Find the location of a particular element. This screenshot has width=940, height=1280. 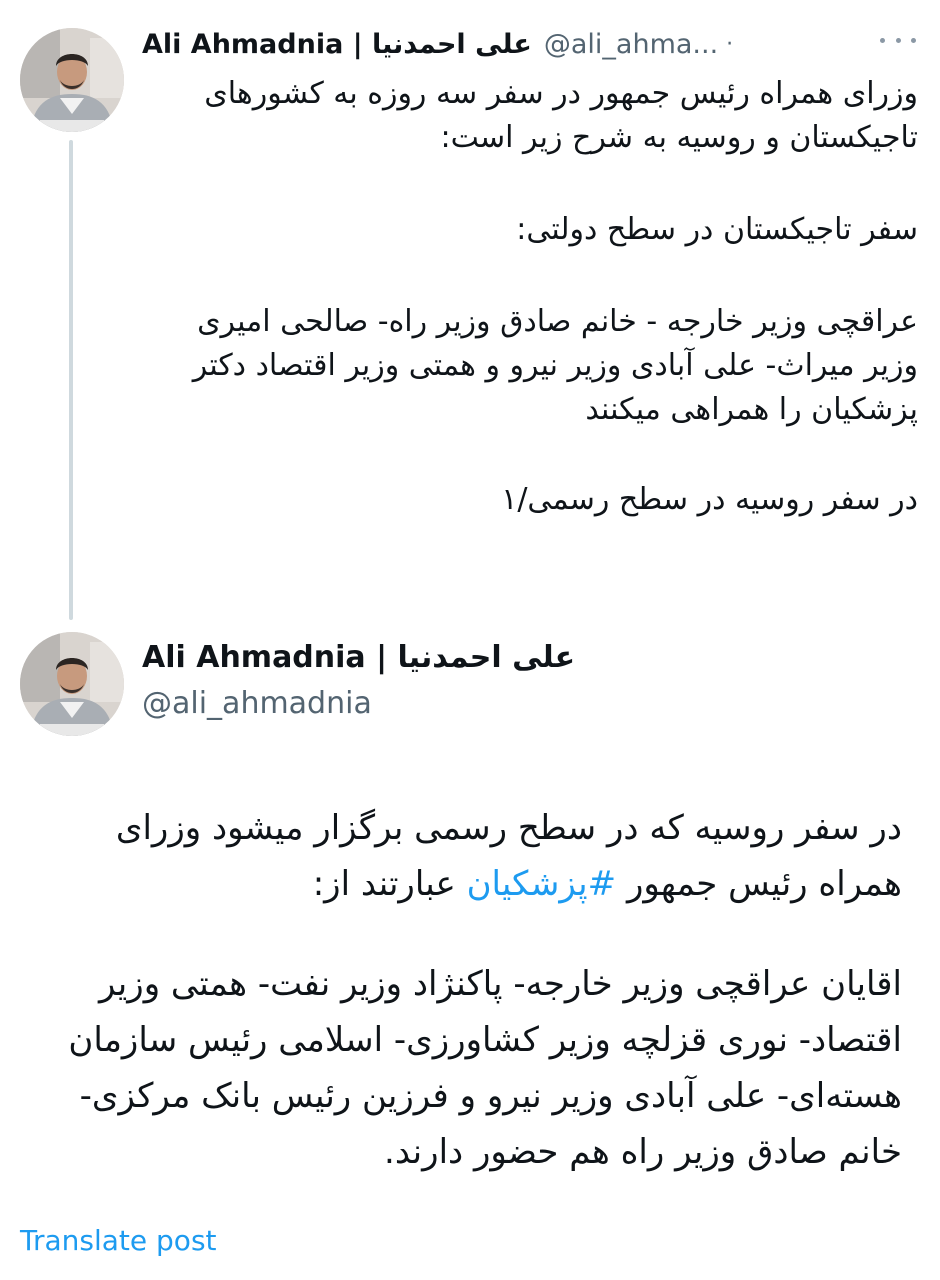

more-icon is located at coordinates (898, 40).